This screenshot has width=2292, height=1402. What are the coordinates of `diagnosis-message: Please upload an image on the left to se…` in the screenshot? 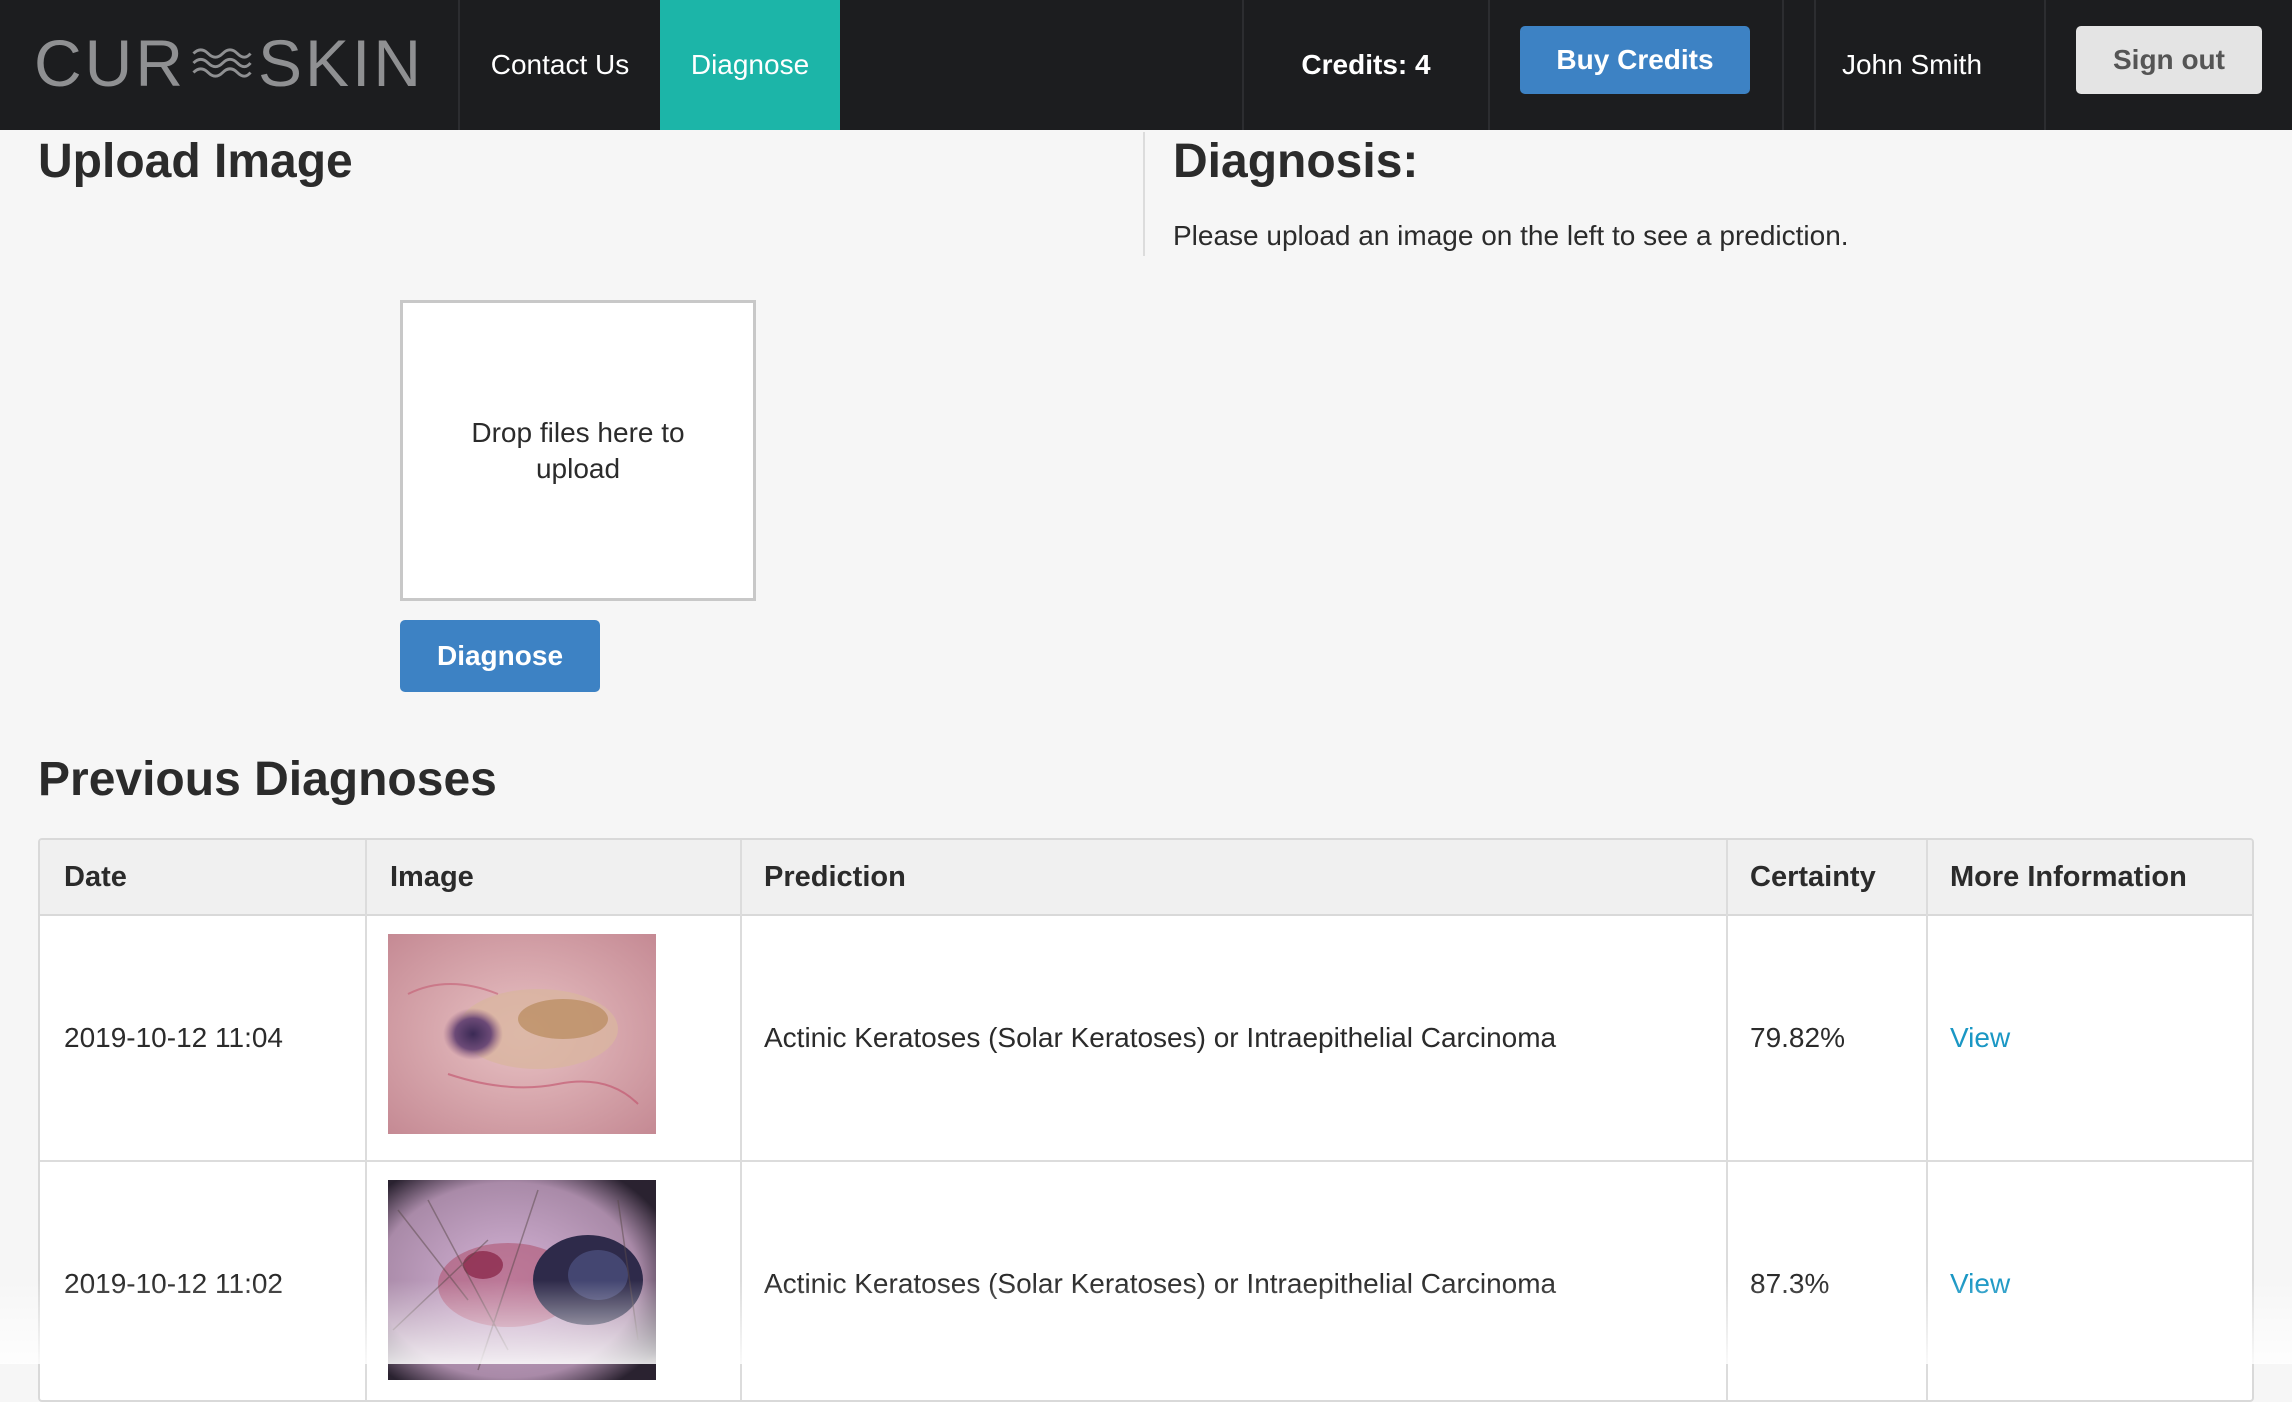 It's located at (1511, 235).